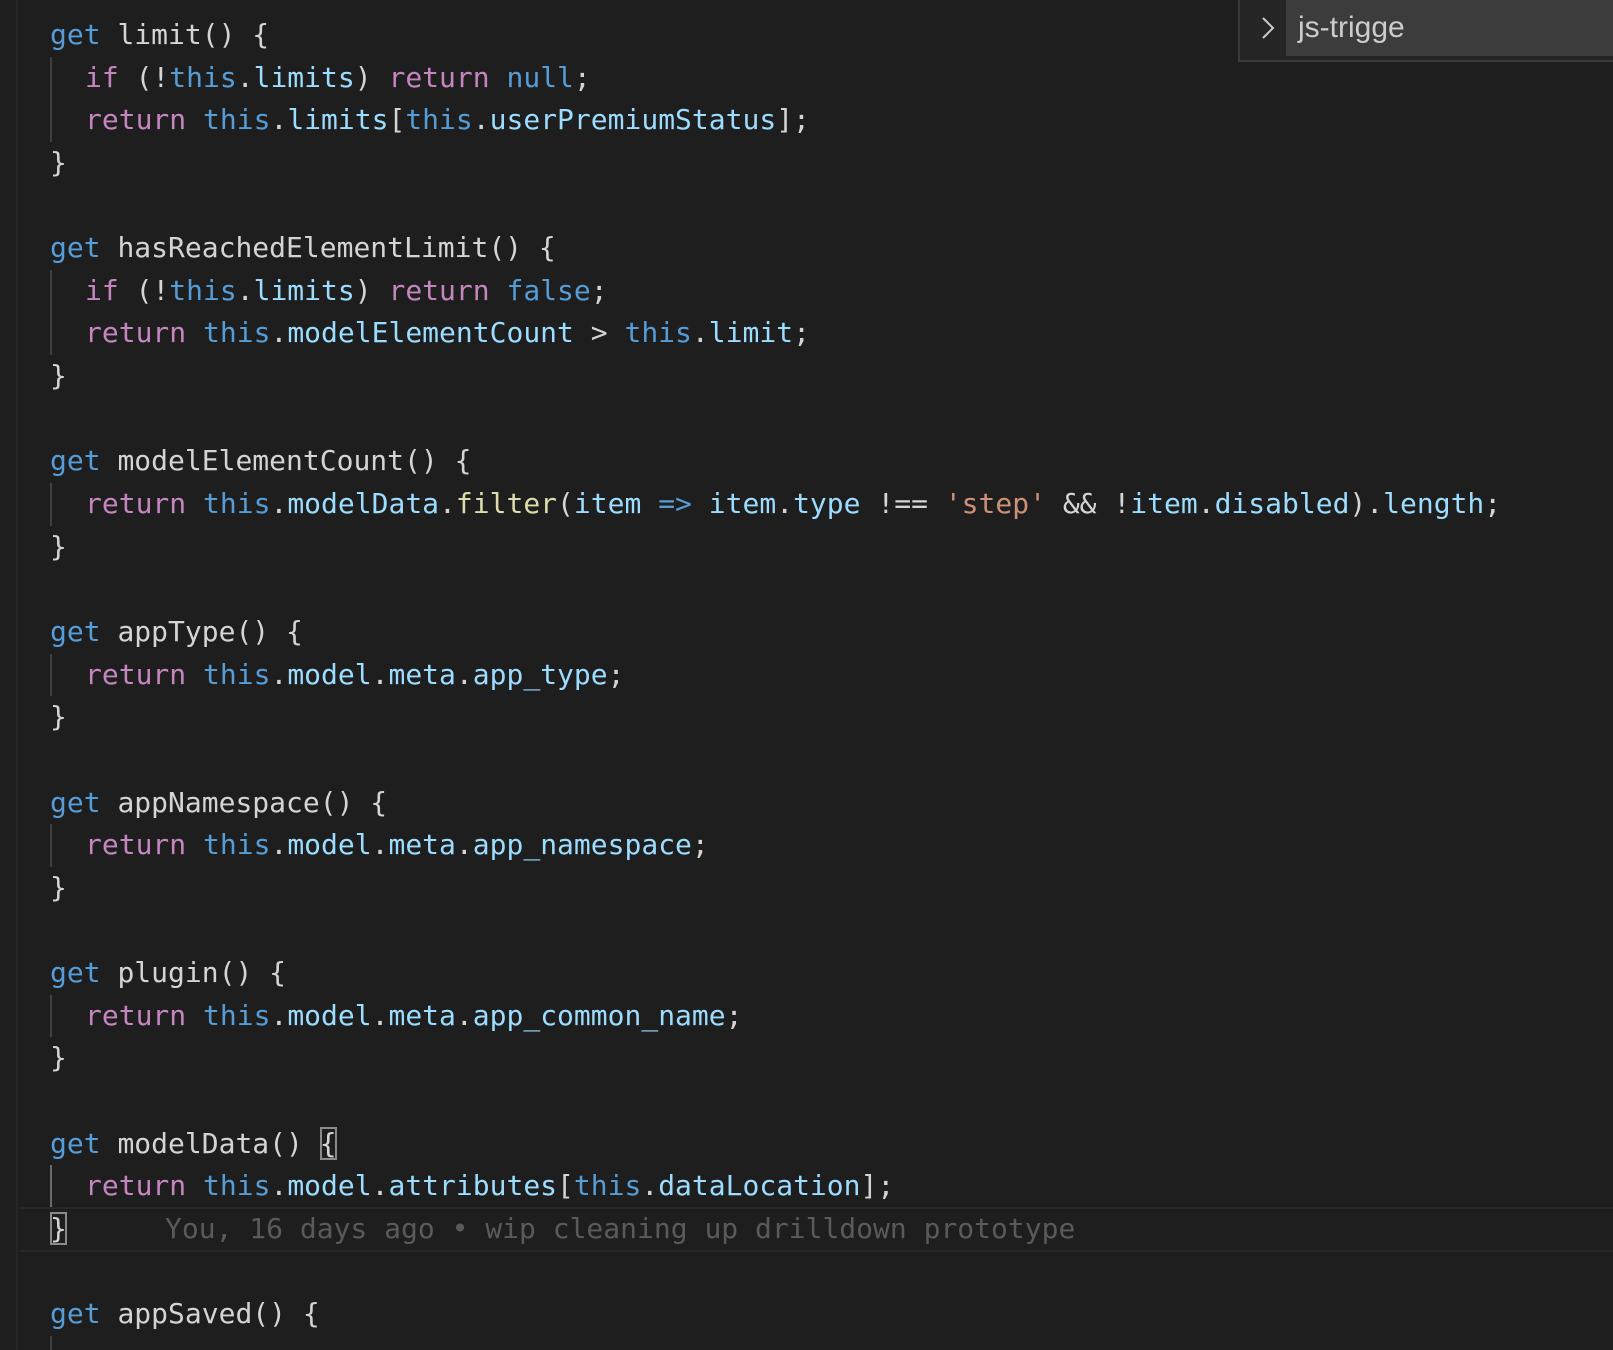 Image resolution: width=1613 pixels, height=1350 pixels. I want to click on getter-name: appSaved, so click(185, 1314).